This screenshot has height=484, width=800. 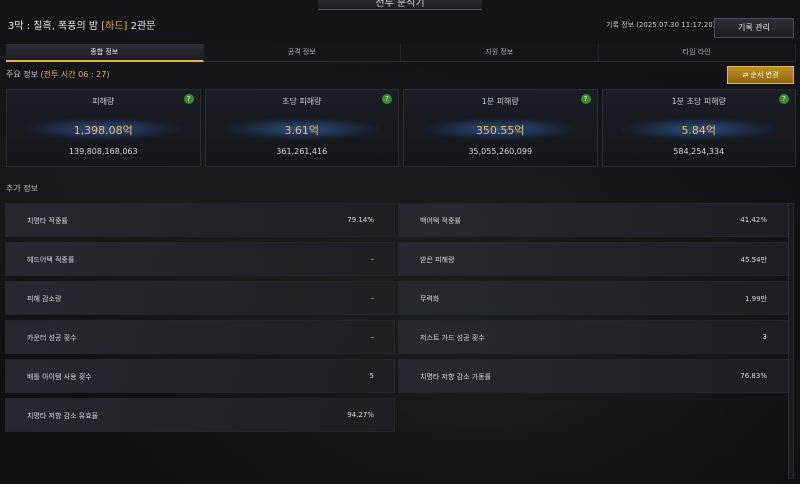 What do you see at coordinates (59, 377) in the screenshot?
I see `stat-label: 배틀 아이템 사용 횟수` at bounding box center [59, 377].